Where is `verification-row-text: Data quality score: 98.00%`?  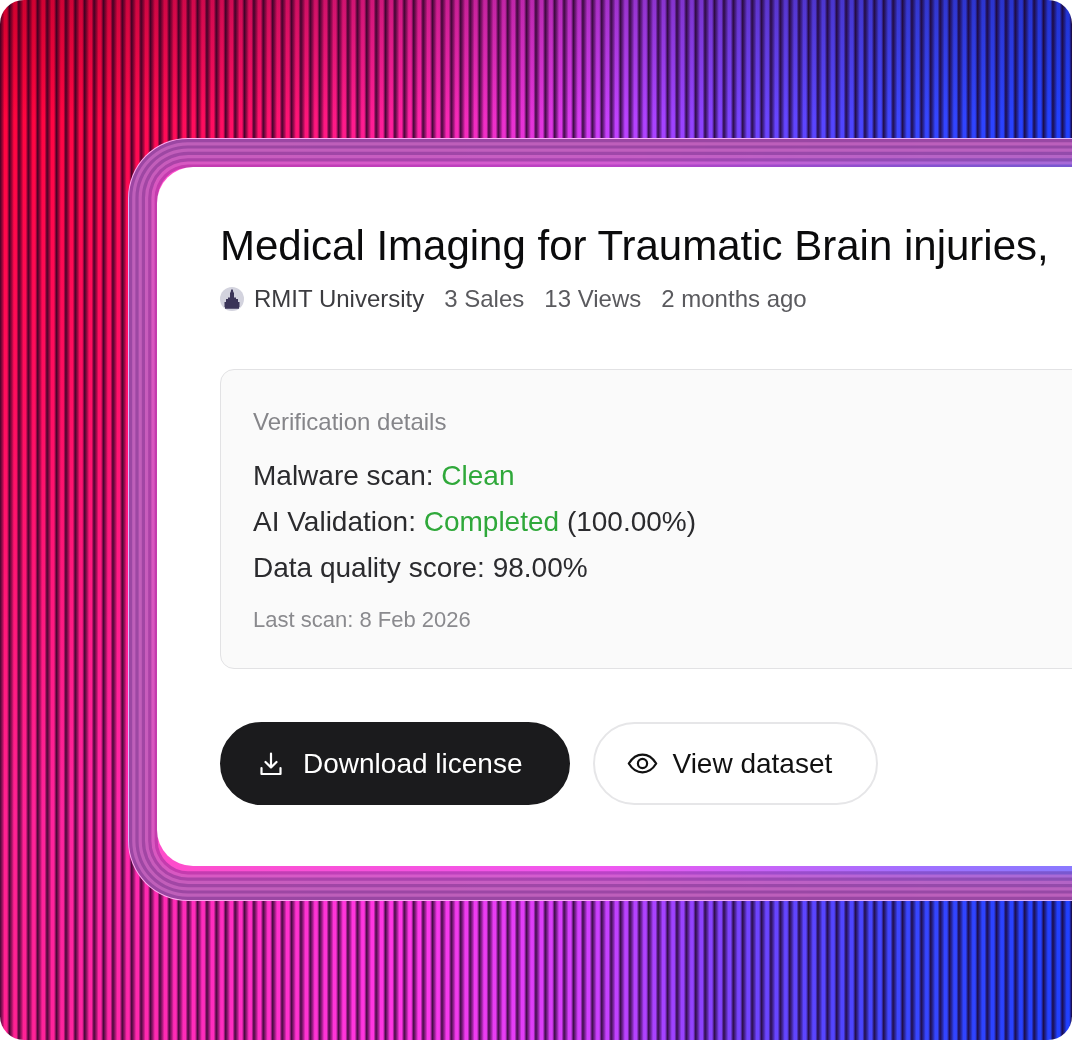
verification-row-text: Data quality score: 98.00% is located at coordinates (420, 568).